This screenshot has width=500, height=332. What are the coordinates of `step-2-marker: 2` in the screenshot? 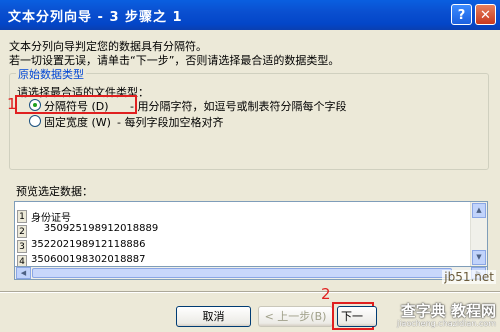 It's located at (326, 294).